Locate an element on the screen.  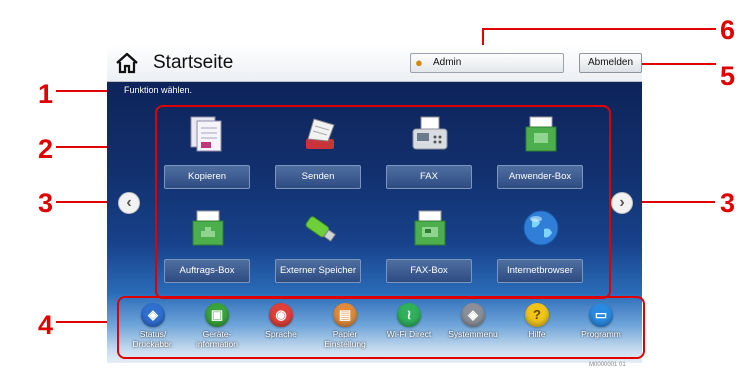
tile-copy: Kopieren is located at coordinates (207, 154).